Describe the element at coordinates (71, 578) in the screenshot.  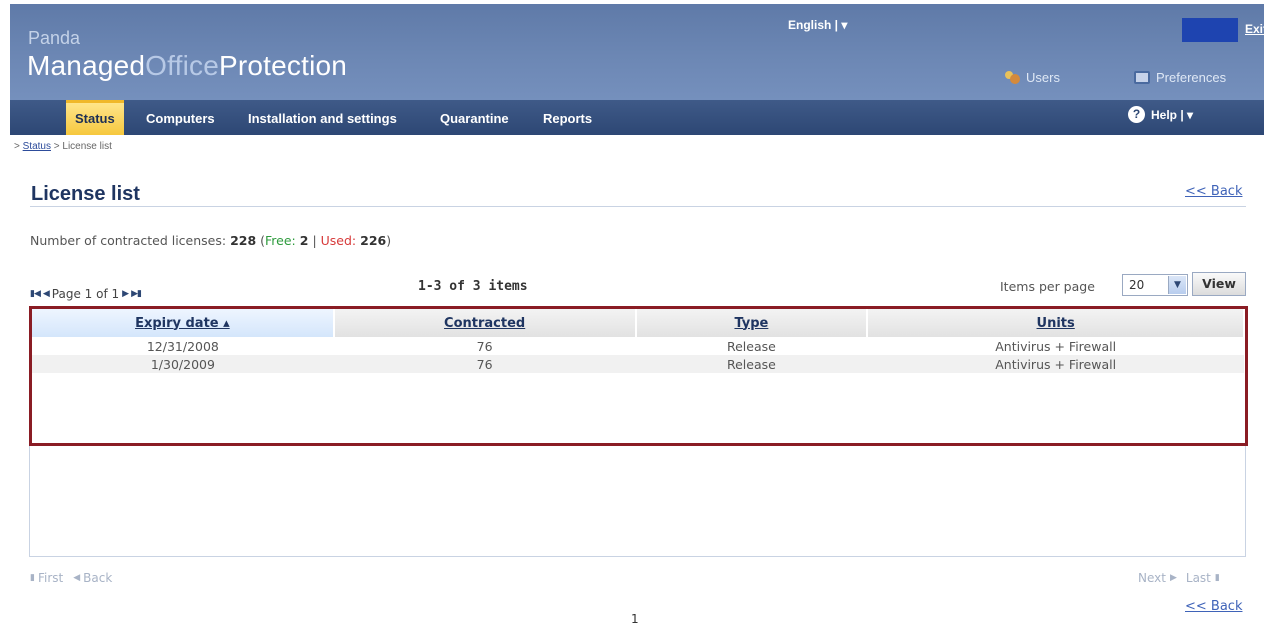
I see `pager-bottom-left: ▮ First ◀ Back` at that location.